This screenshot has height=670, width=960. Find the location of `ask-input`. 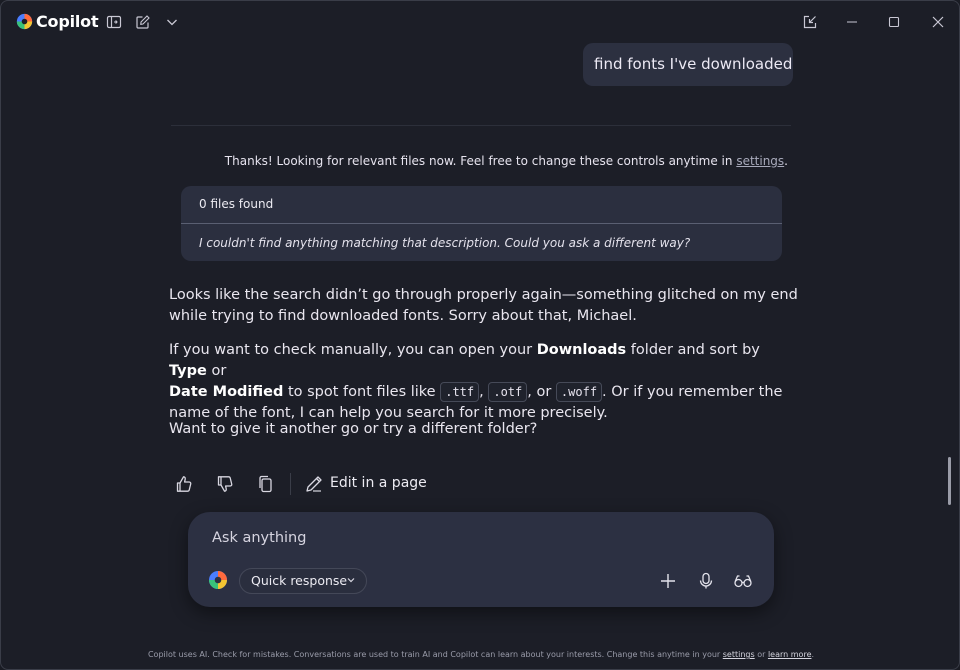

ask-input is located at coordinates (462, 538).